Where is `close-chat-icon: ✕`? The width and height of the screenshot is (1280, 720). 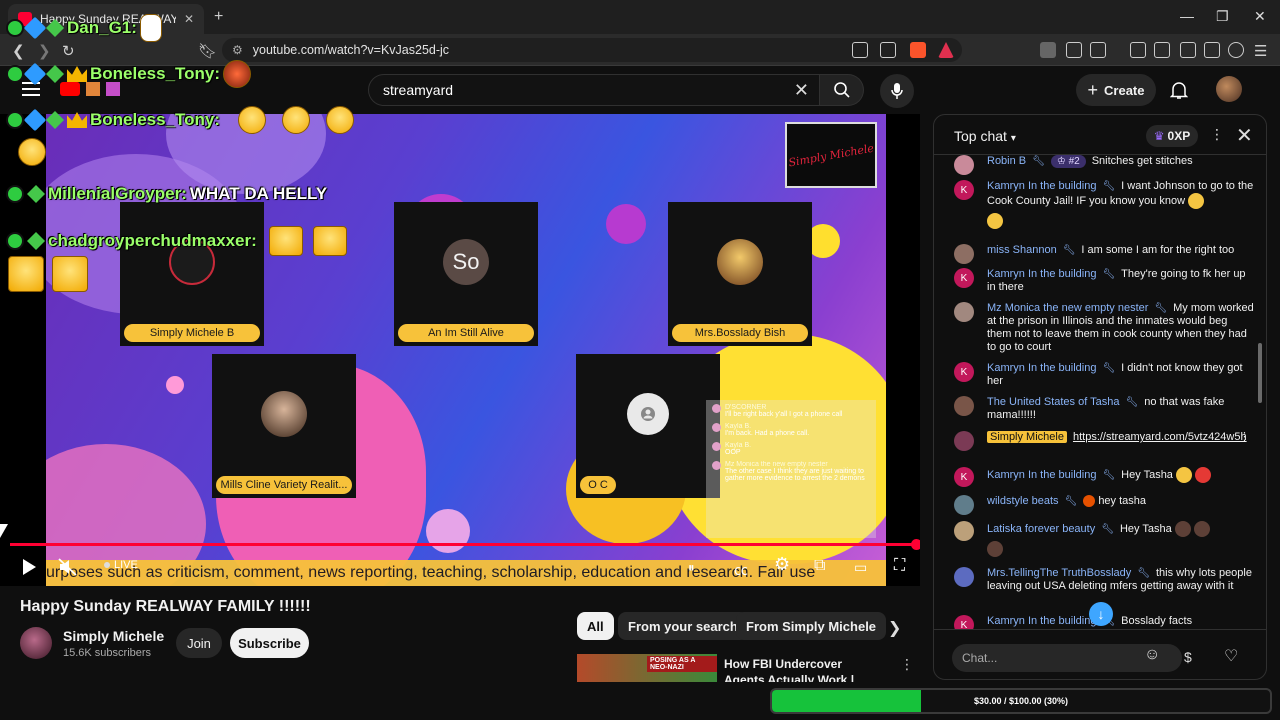
close-chat-icon: ✕ is located at coordinates (1244, 135).